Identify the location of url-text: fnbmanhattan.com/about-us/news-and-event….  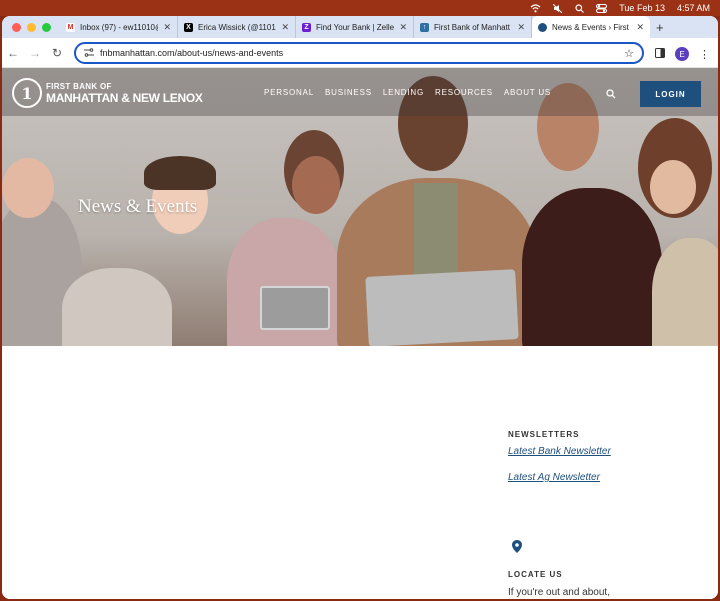
(191, 53).